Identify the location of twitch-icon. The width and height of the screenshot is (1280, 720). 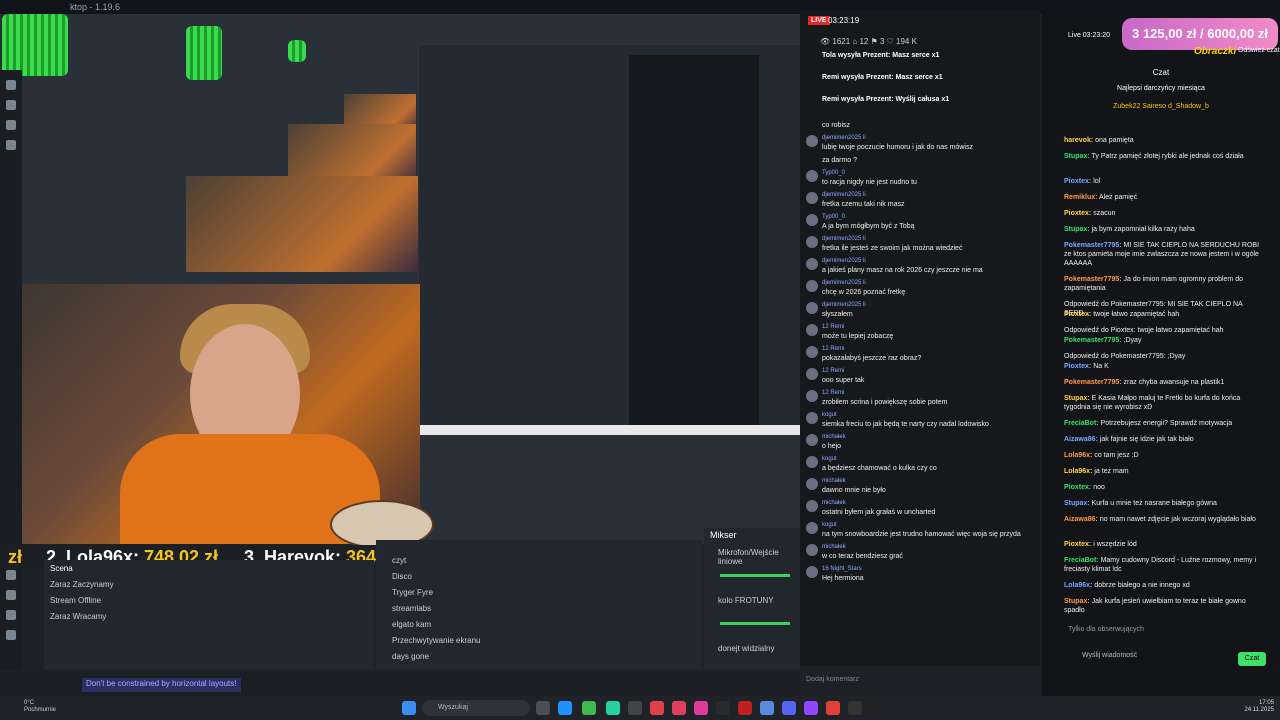
(811, 708).